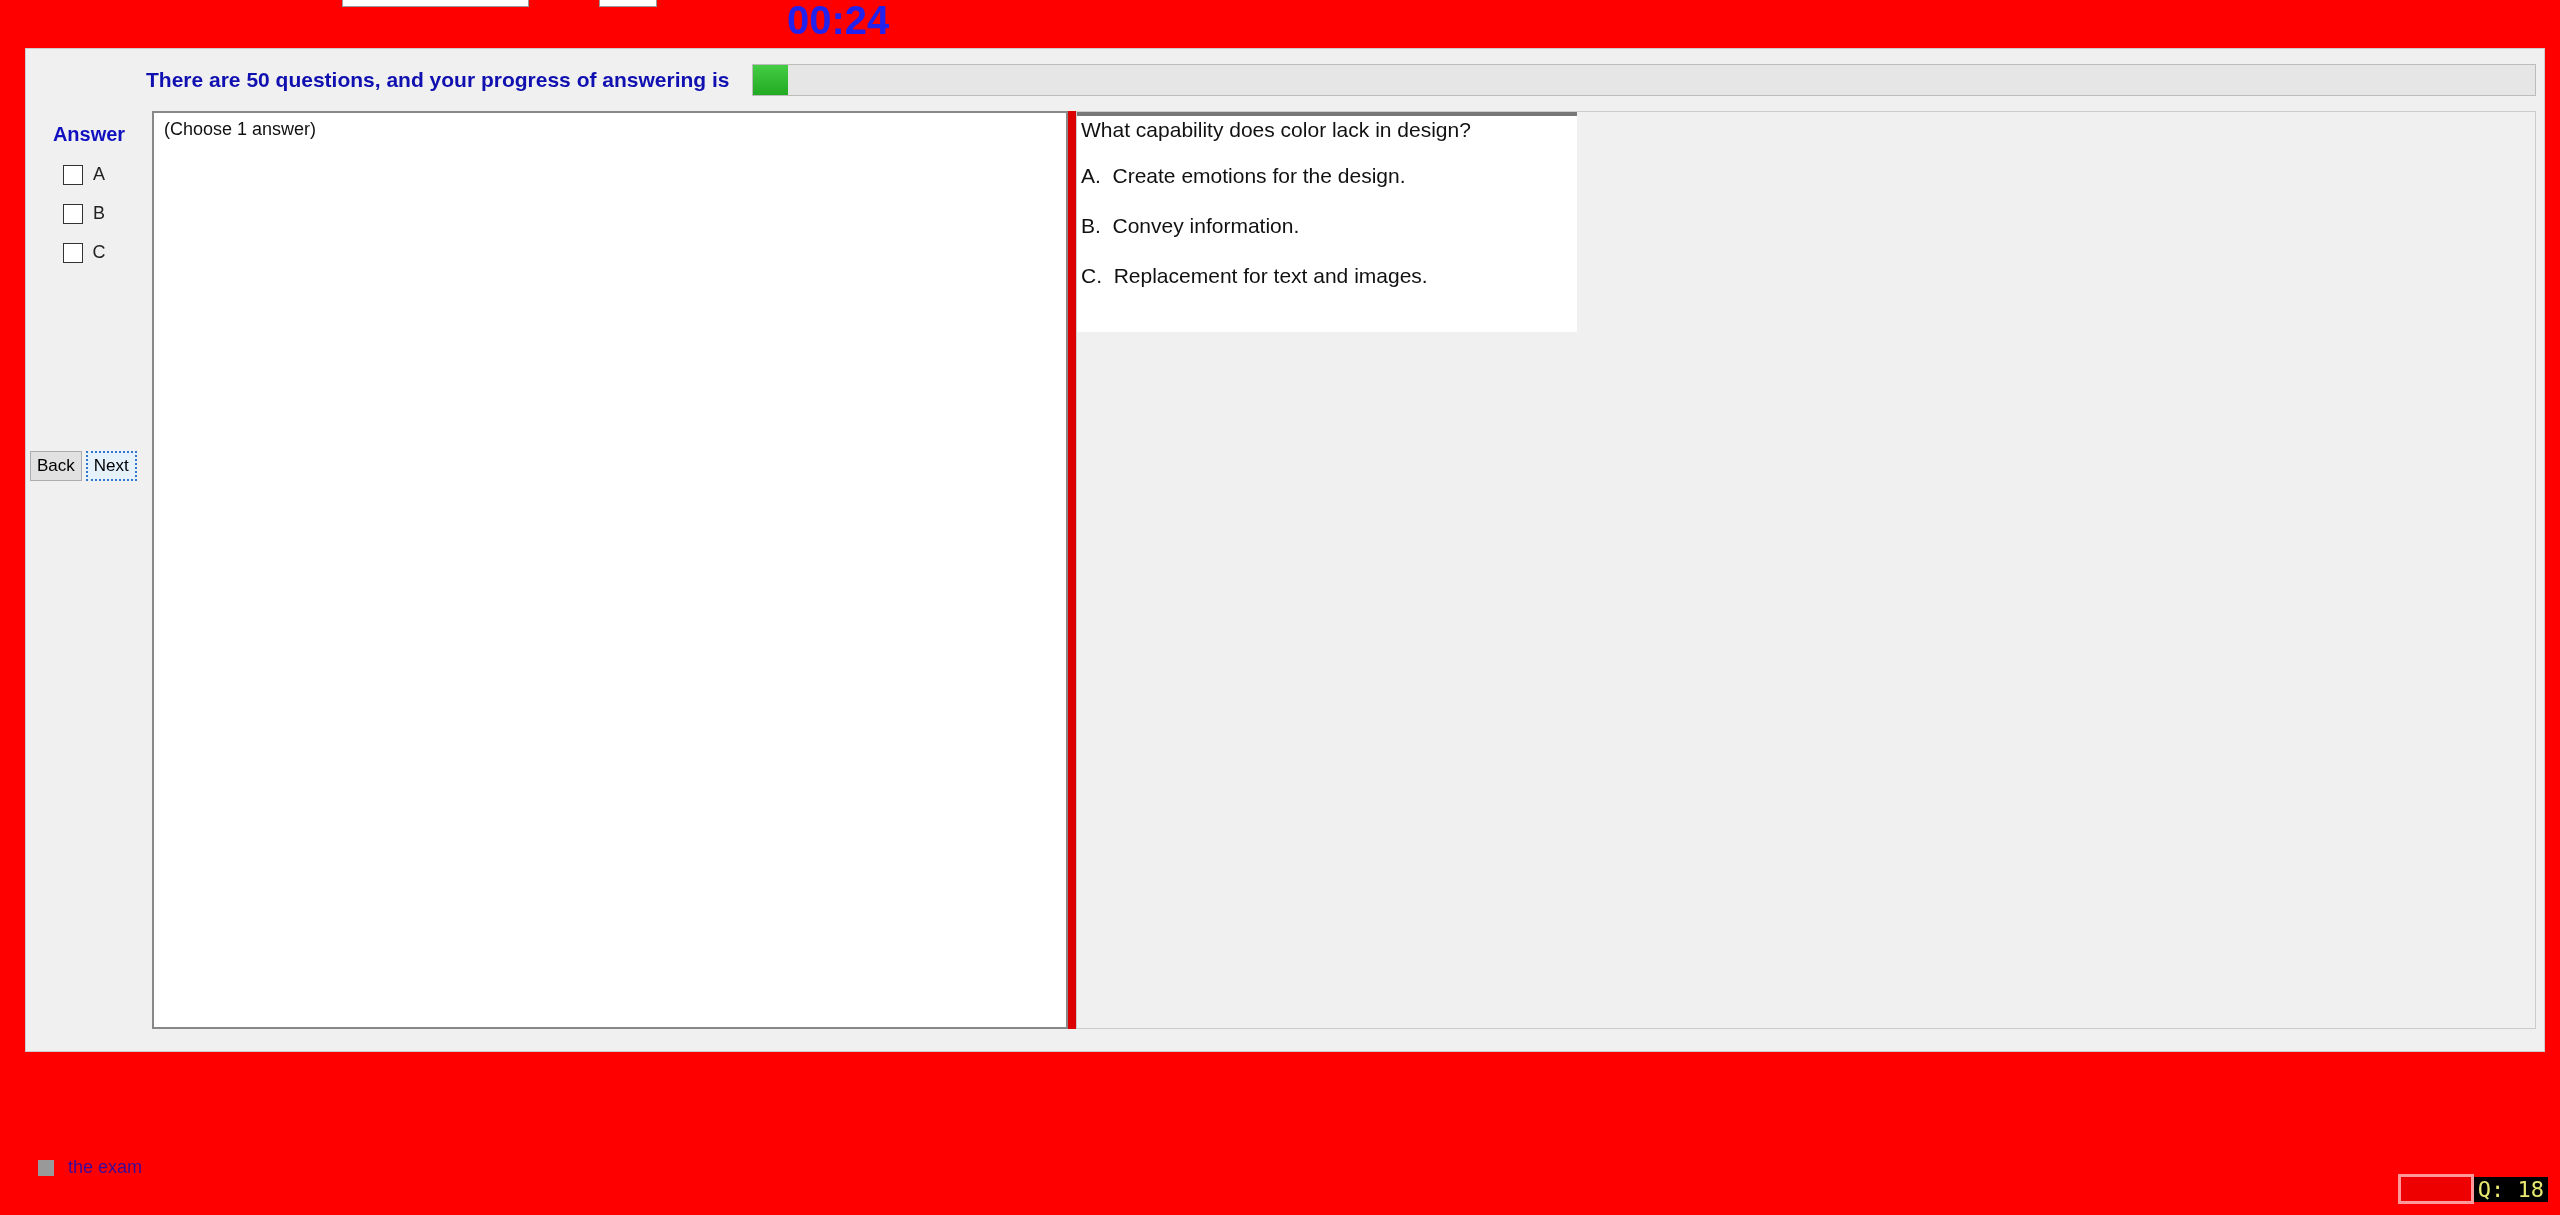 The image size is (2560, 1215). Describe the element at coordinates (1276, 130) in the screenshot. I see `question-text: What capability does color lack in design?` at that location.